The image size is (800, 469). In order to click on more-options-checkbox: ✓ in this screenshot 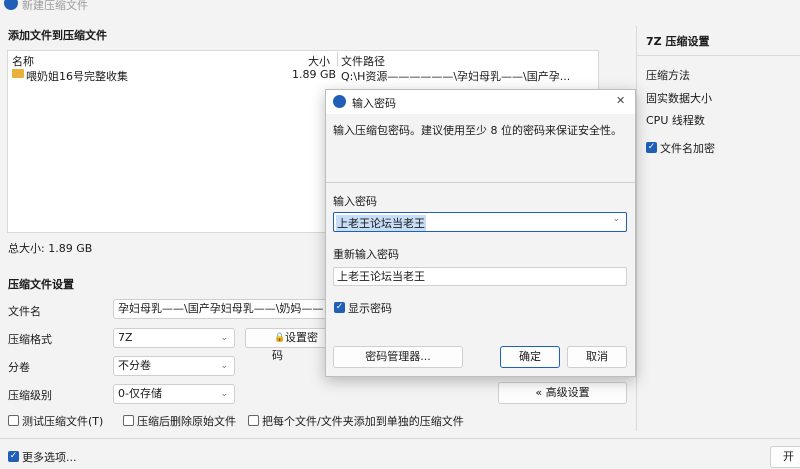, I will do `click(13, 456)`.